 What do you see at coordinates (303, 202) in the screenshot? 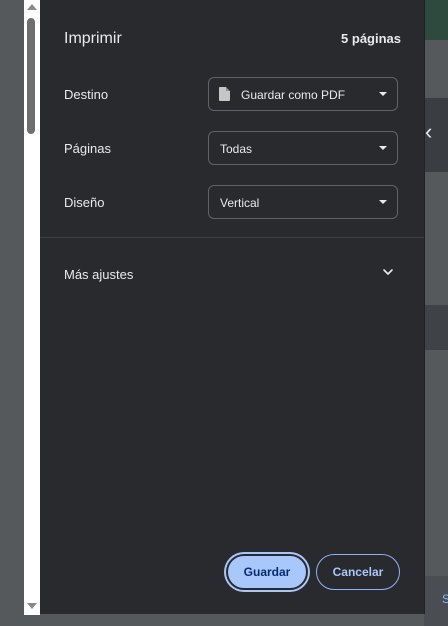
I see `layout-select: Vertical` at bounding box center [303, 202].